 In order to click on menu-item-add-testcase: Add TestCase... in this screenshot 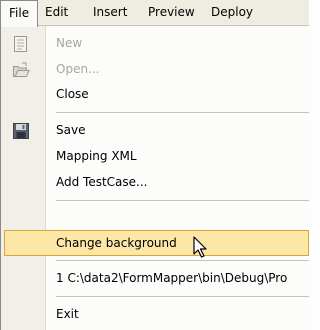, I will do `click(154, 182)`.